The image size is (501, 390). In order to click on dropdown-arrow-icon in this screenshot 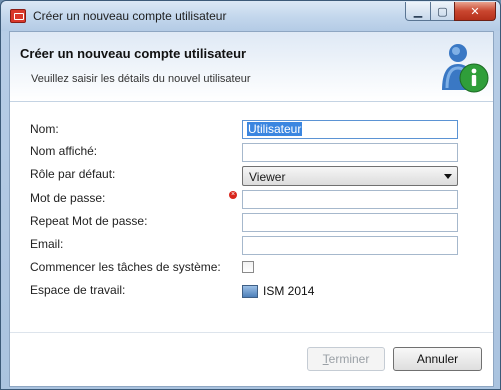, I will do `click(448, 176)`.